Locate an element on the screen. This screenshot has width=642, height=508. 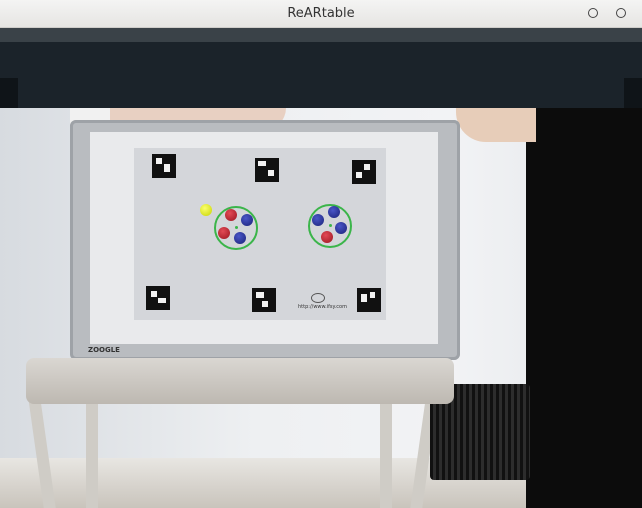
top-band is located at coordinates (321, 35).